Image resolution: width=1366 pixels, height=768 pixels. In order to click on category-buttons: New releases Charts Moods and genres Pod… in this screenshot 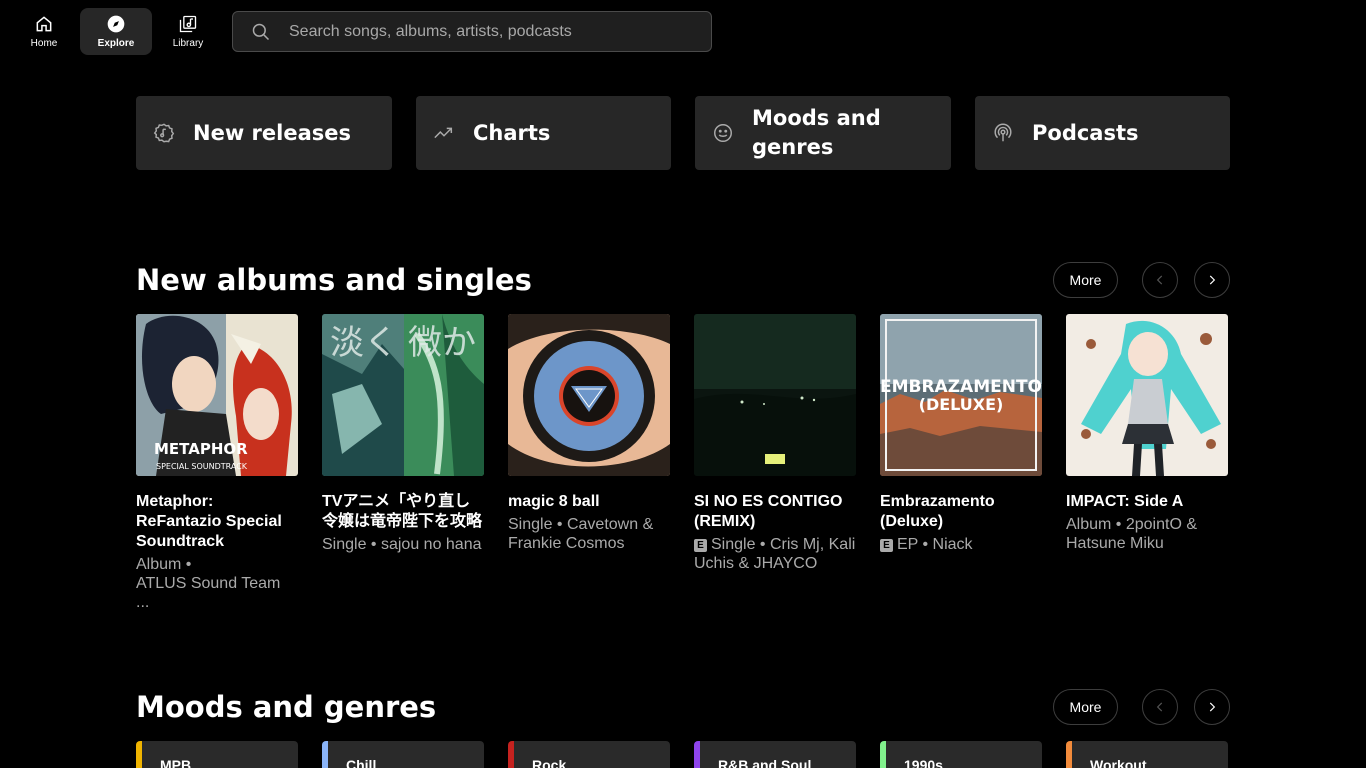, I will do `click(683, 133)`.